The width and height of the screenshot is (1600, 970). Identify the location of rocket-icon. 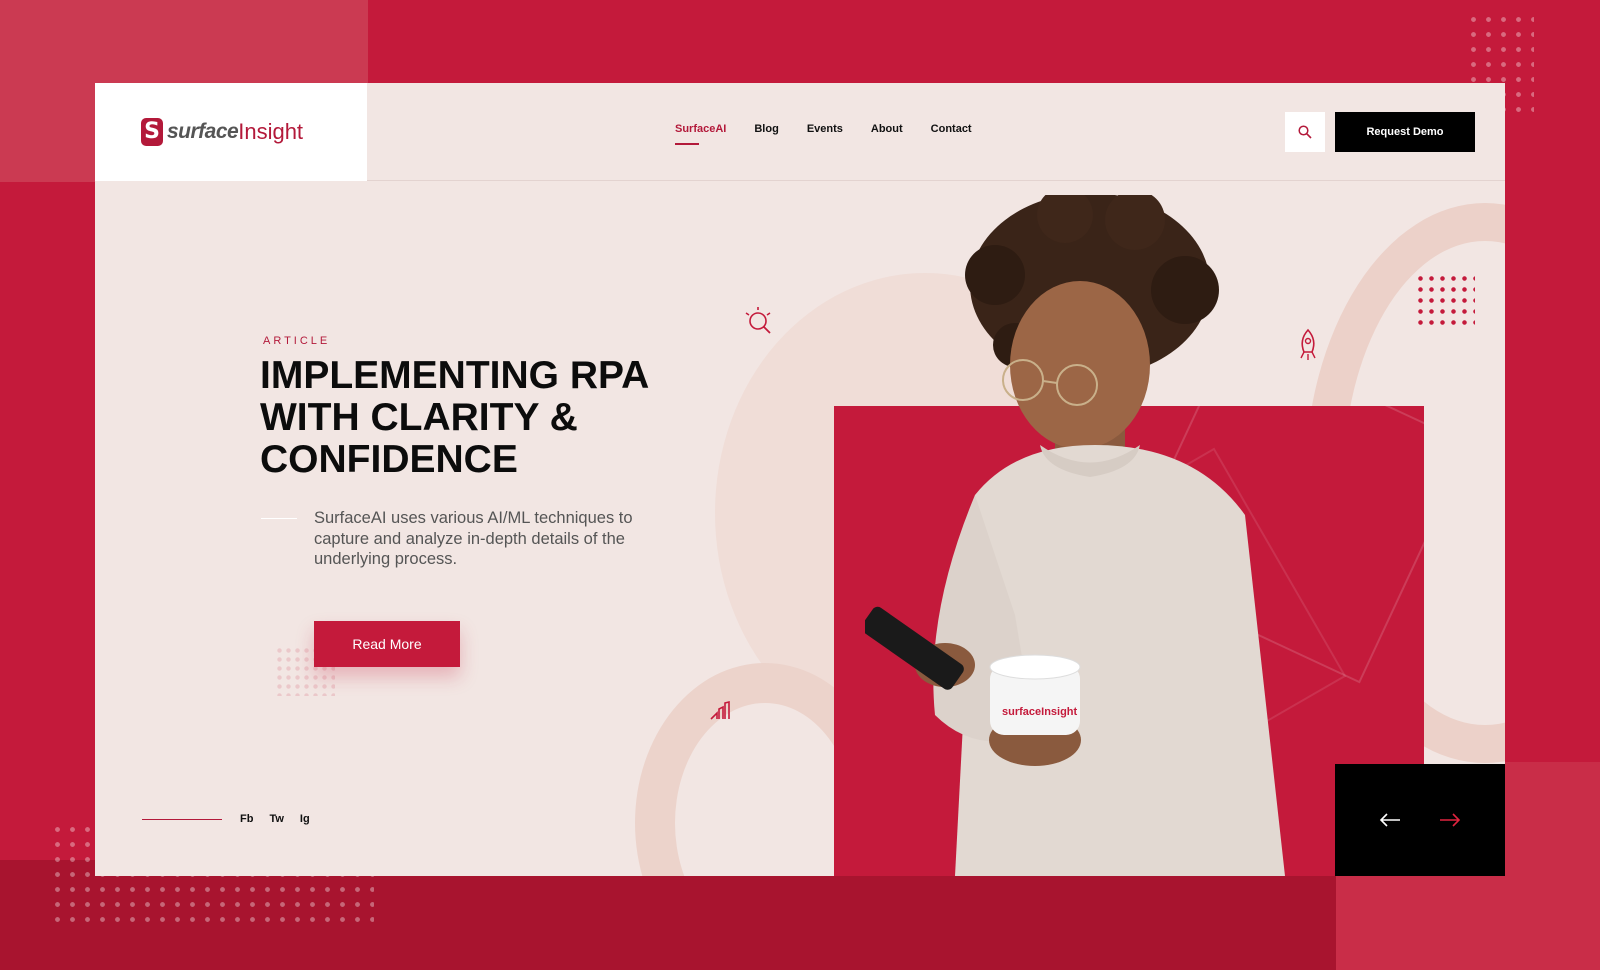
(1308, 344).